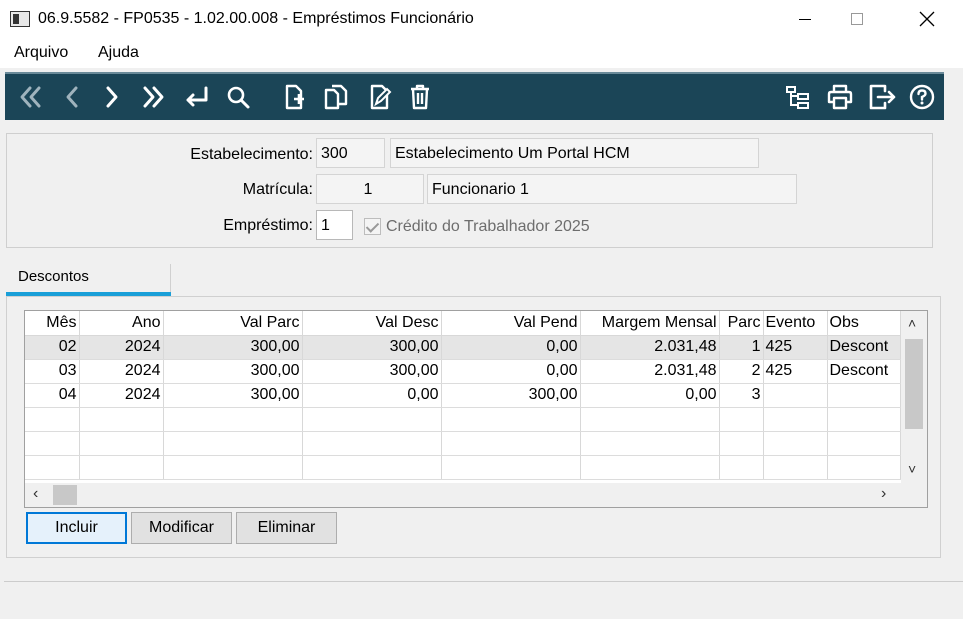 The width and height of the screenshot is (963, 619). What do you see at coordinates (65, 495) in the screenshot?
I see `horizontal-scroll-thumb` at bounding box center [65, 495].